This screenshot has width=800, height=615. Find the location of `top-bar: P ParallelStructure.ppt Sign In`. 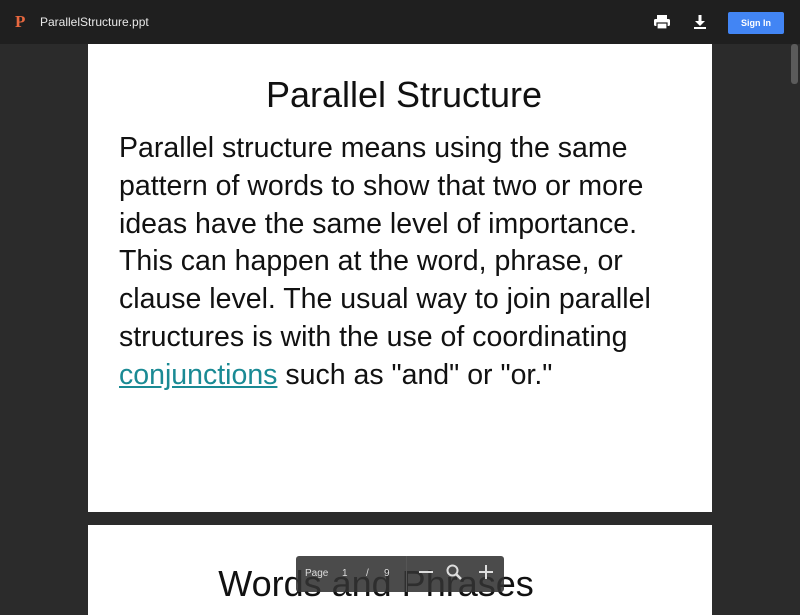

top-bar: P ParallelStructure.ppt Sign In is located at coordinates (400, 22).